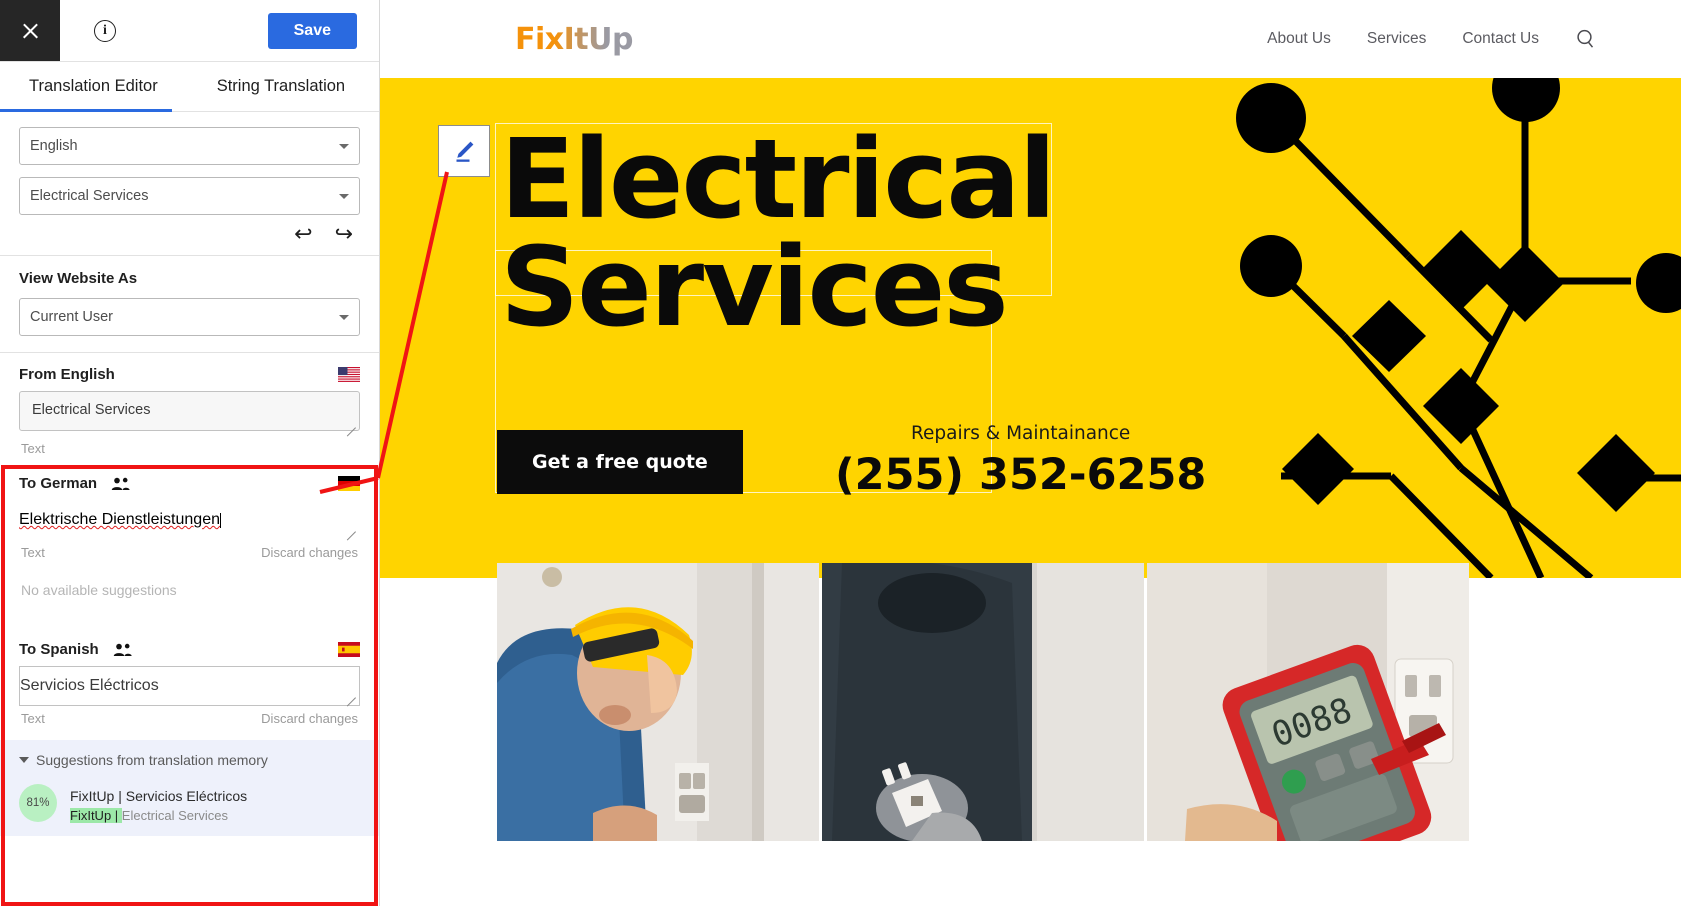  What do you see at coordinates (189, 87) in the screenshot?
I see `panel-tabs: Translation Editor String Translation` at bounding box center [189, 87].